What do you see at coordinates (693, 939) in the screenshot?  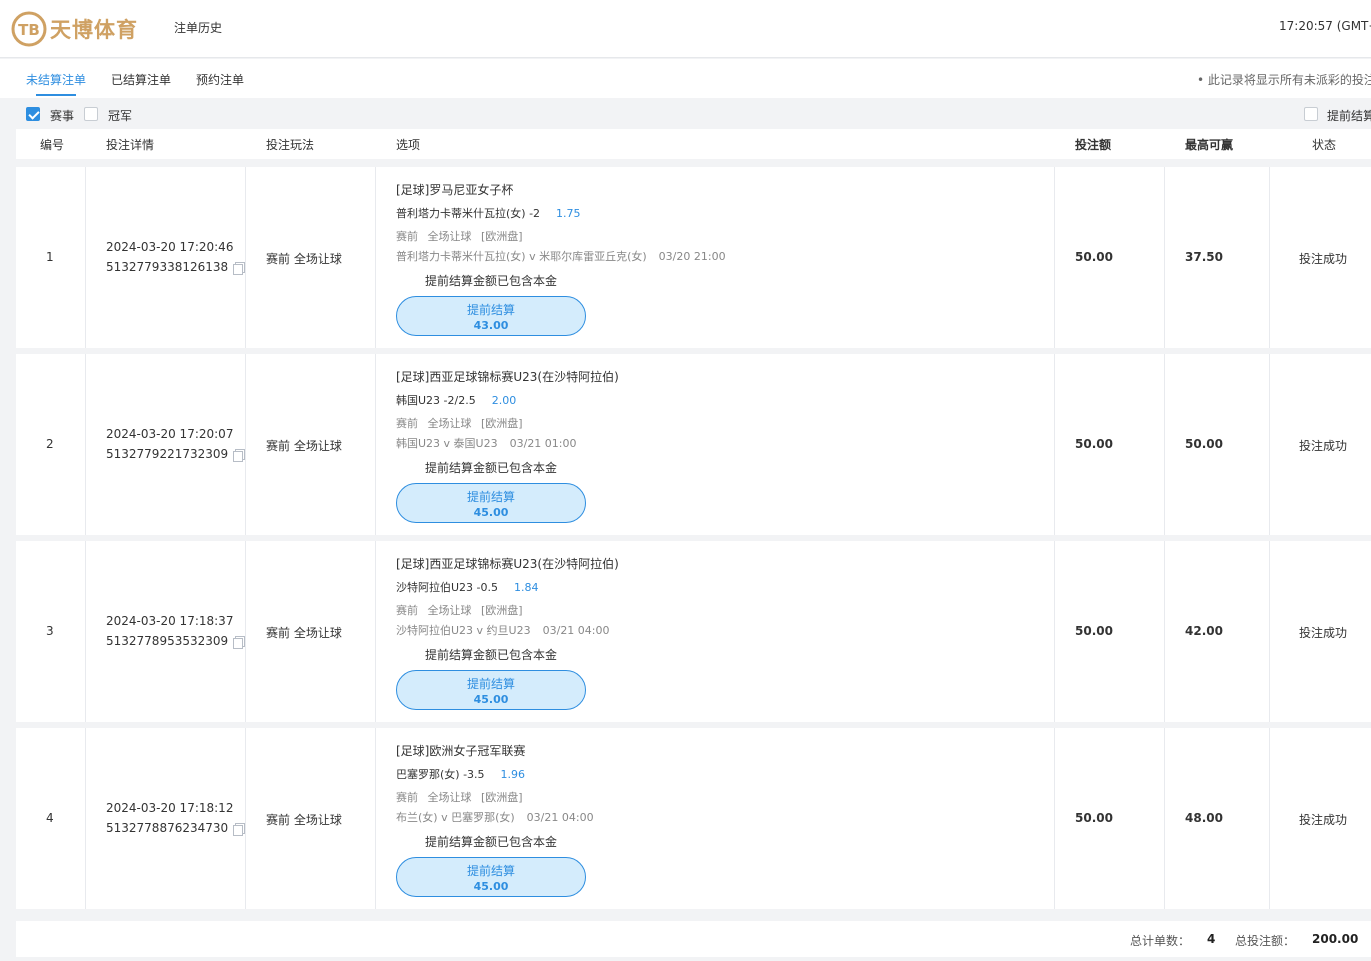 I see `summary-footer: 总计单数： 4 总投注额： 200.00` at bounding box center [693, 939].